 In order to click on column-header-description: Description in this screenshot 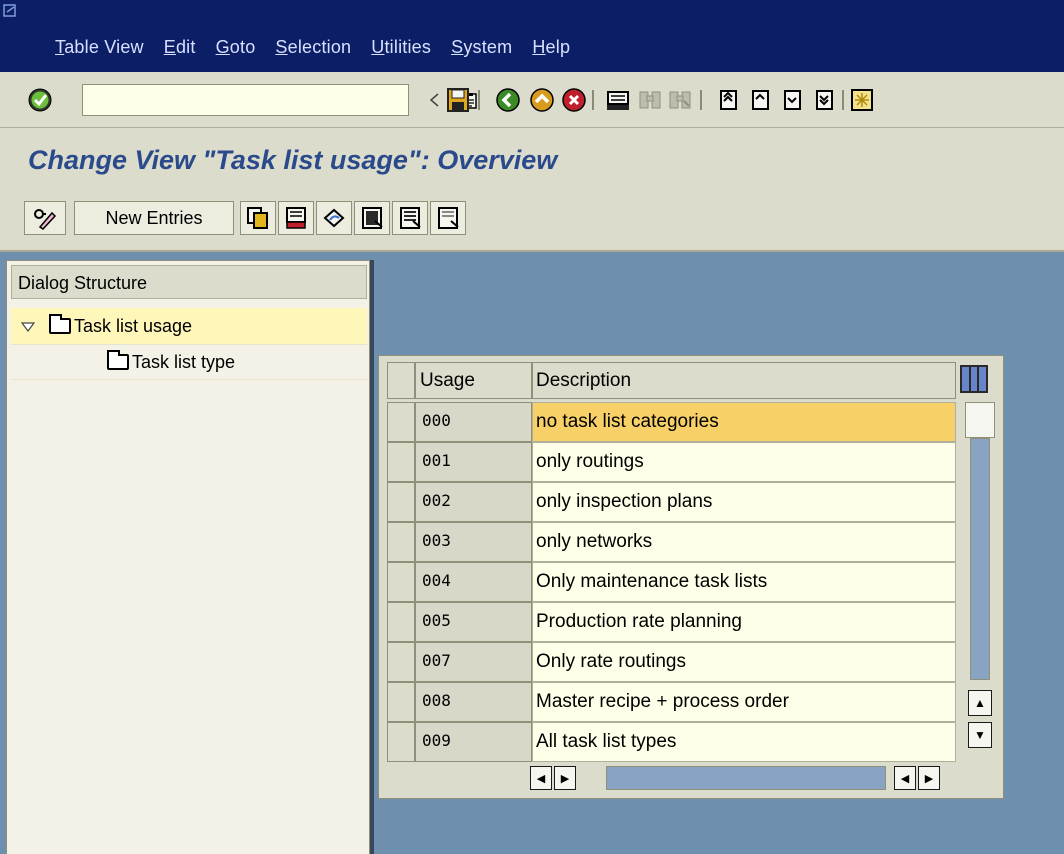, I will do `click(744, 380)`.